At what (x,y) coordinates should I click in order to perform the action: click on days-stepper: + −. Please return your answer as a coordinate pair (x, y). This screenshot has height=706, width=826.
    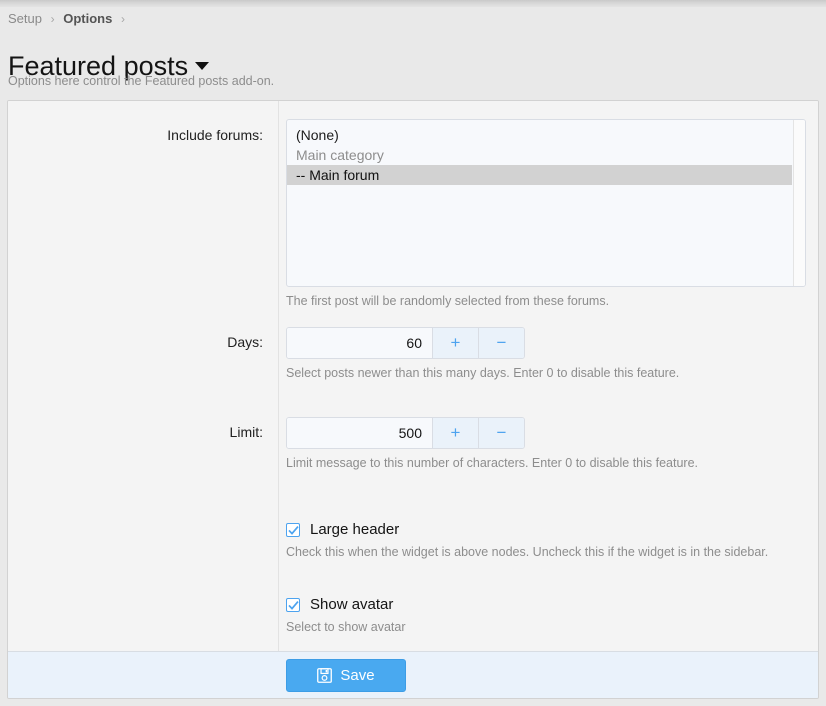
    Looking at the image, I should click on (405, 343).